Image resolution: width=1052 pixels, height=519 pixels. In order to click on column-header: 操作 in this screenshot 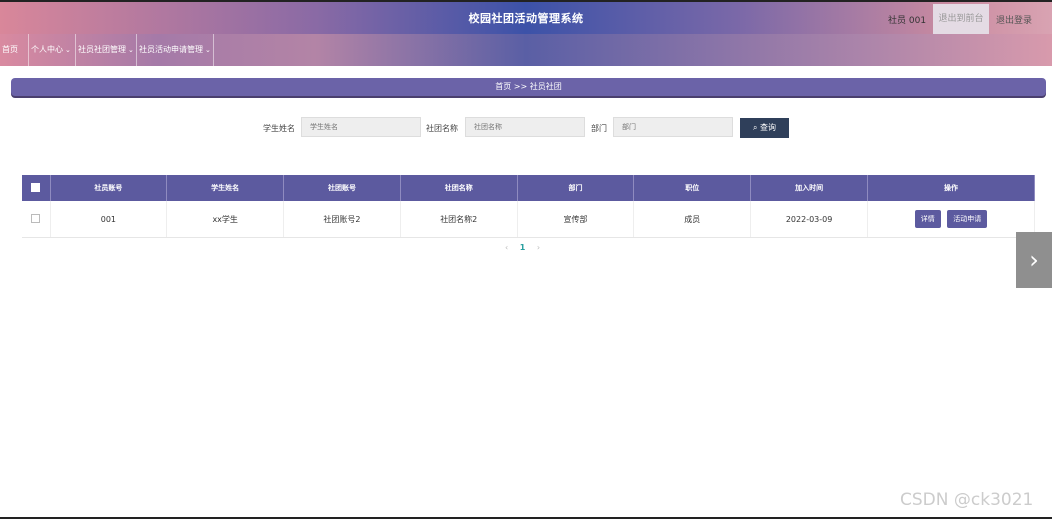, I will do `click(951, 188)`.